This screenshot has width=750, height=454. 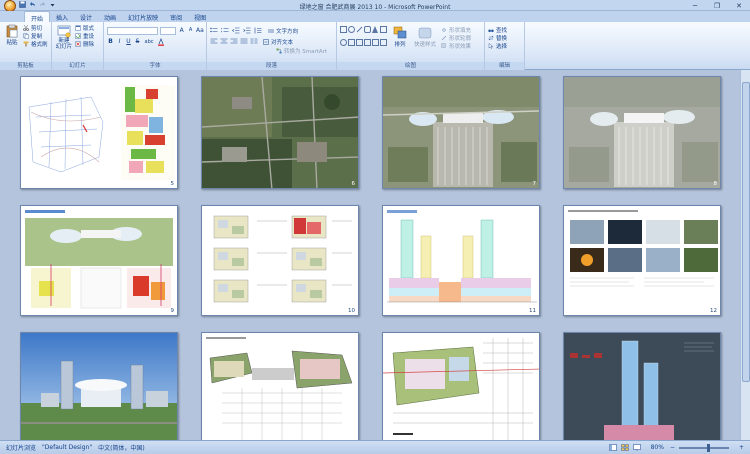 What do you see at coordinates (642, 132) in the screenshot?
I see `slide-thumbnail: 8` at bounding box center [642, 132].